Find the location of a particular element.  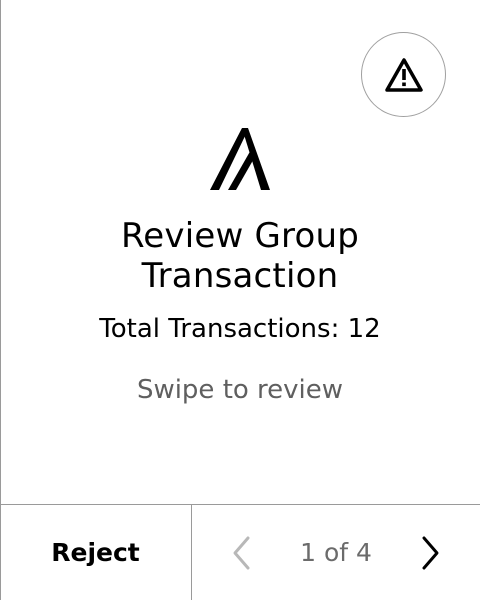

chevron-left-icon is located at coordinates (242, 553).